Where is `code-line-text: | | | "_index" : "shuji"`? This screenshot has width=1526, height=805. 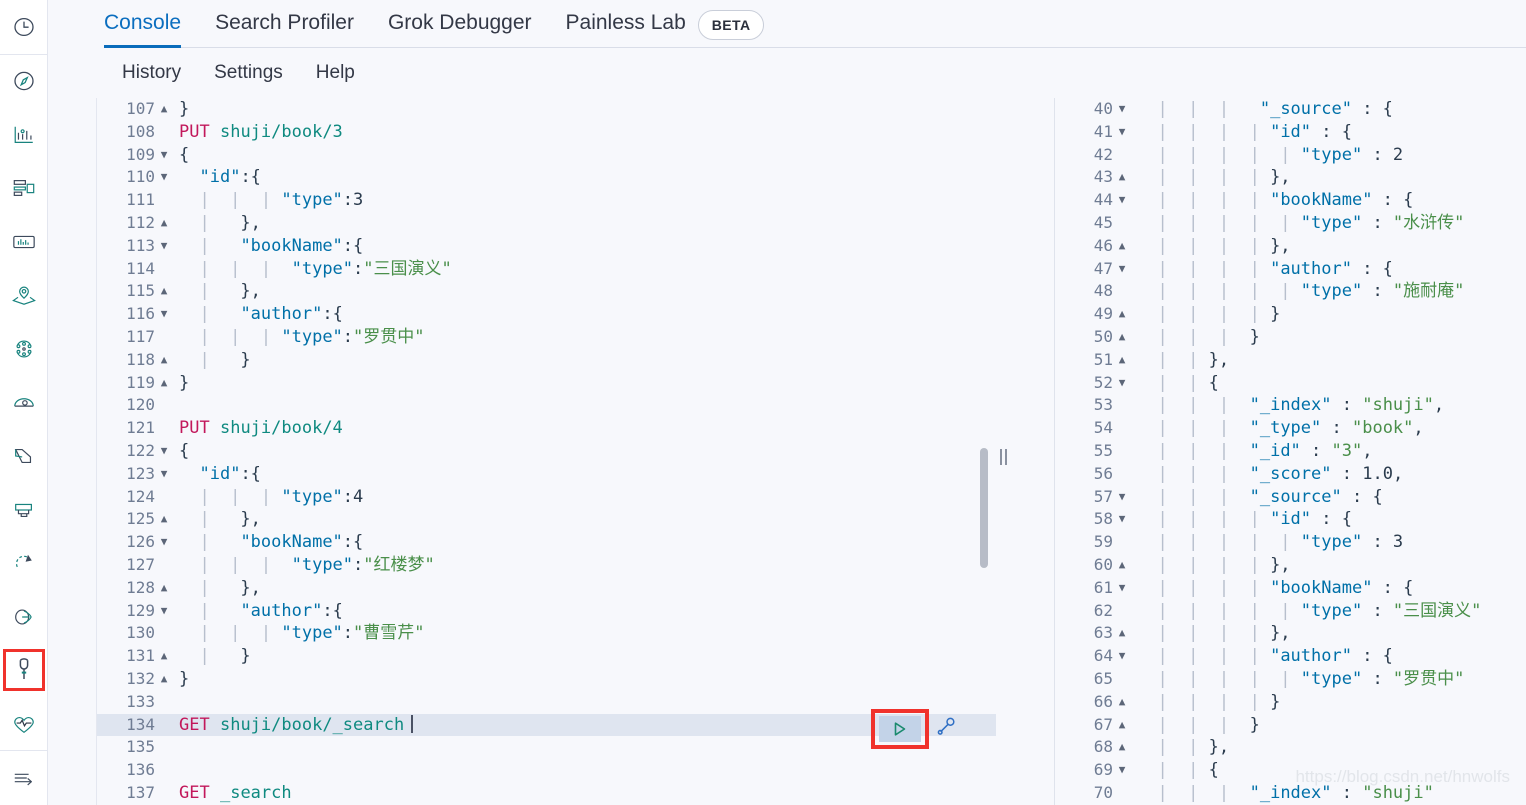
code-line-text: | | | "_index" : "shuji" is located at coordinates (1321, 793).